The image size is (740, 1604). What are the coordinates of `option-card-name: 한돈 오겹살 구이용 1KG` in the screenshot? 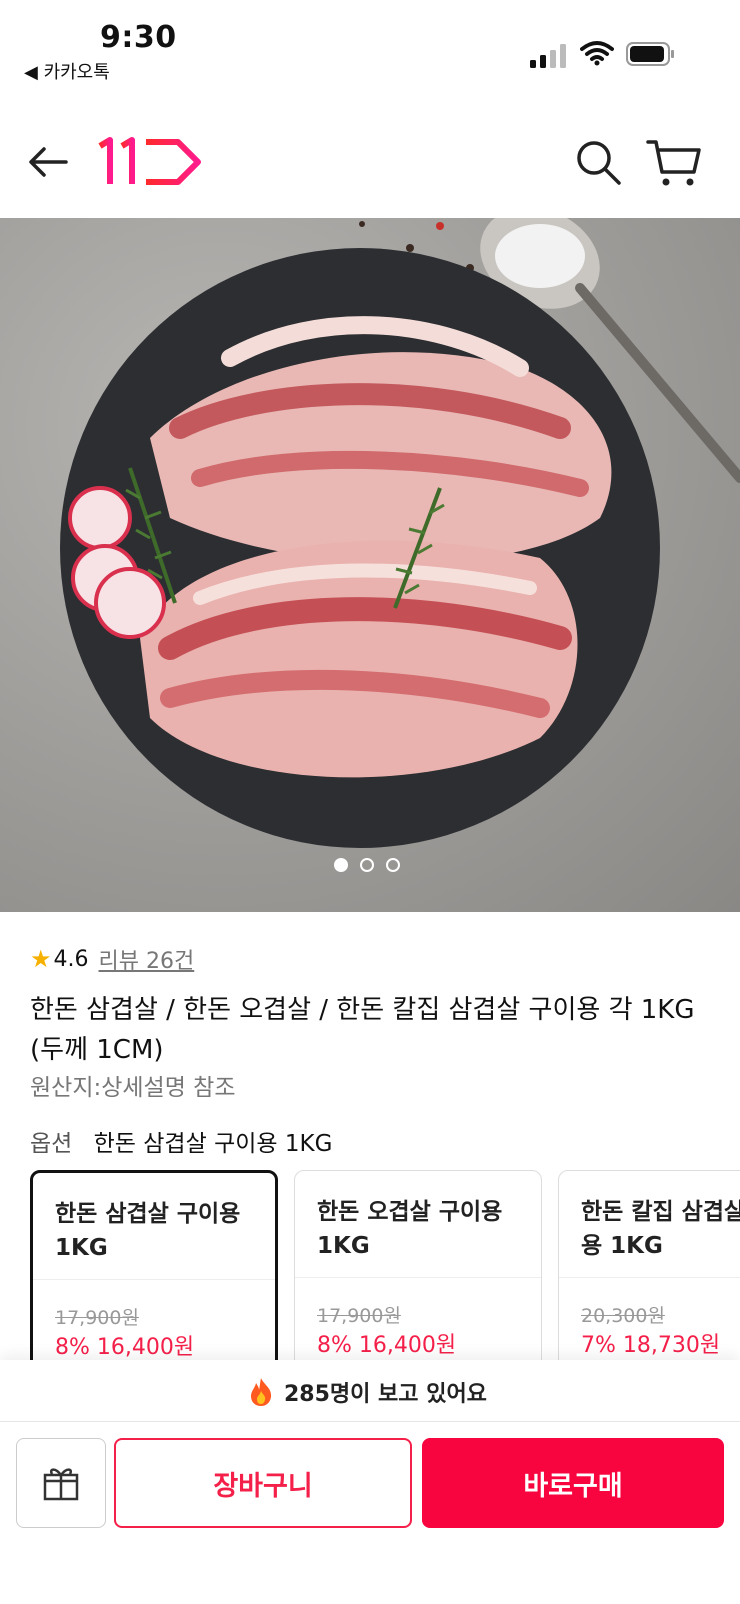 It's located at (410, 1229).